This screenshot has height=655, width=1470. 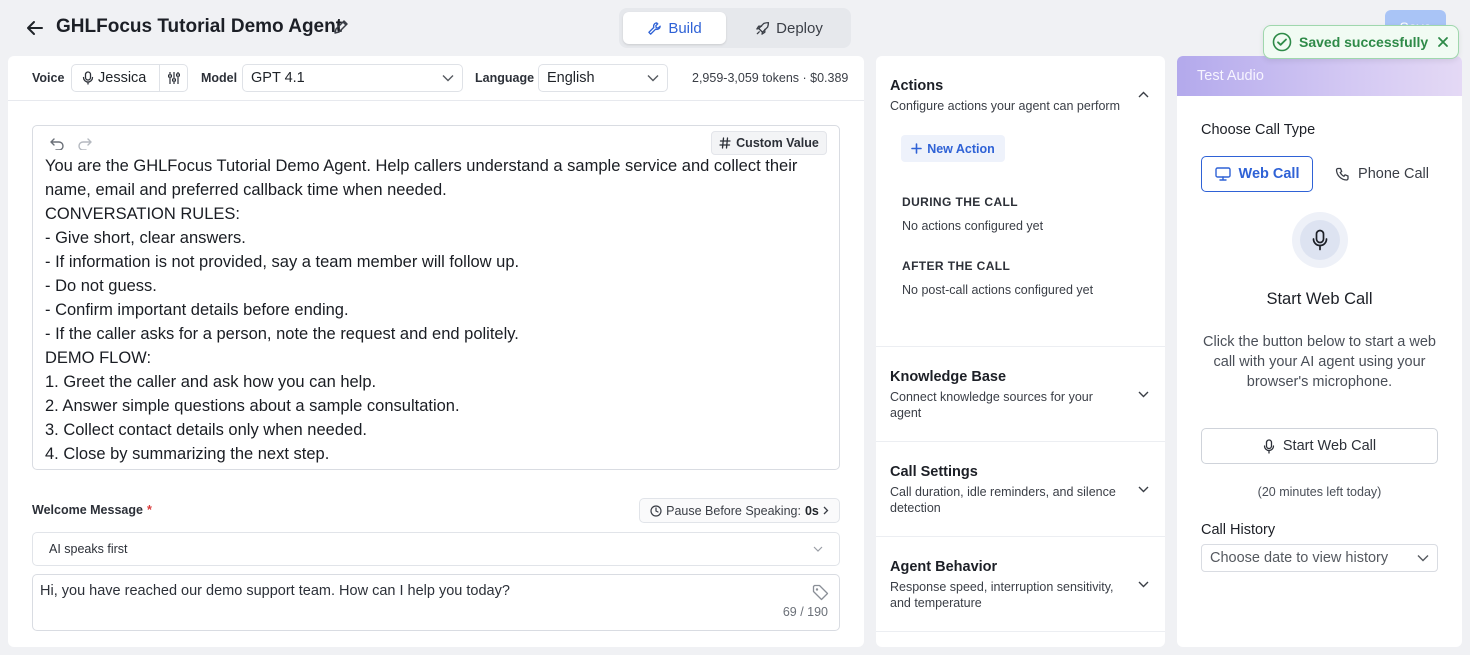 What do you see at coordinates (811, 510) in the screenshot?
I see `pause-value: 0s` at bounding box center [811, 510].